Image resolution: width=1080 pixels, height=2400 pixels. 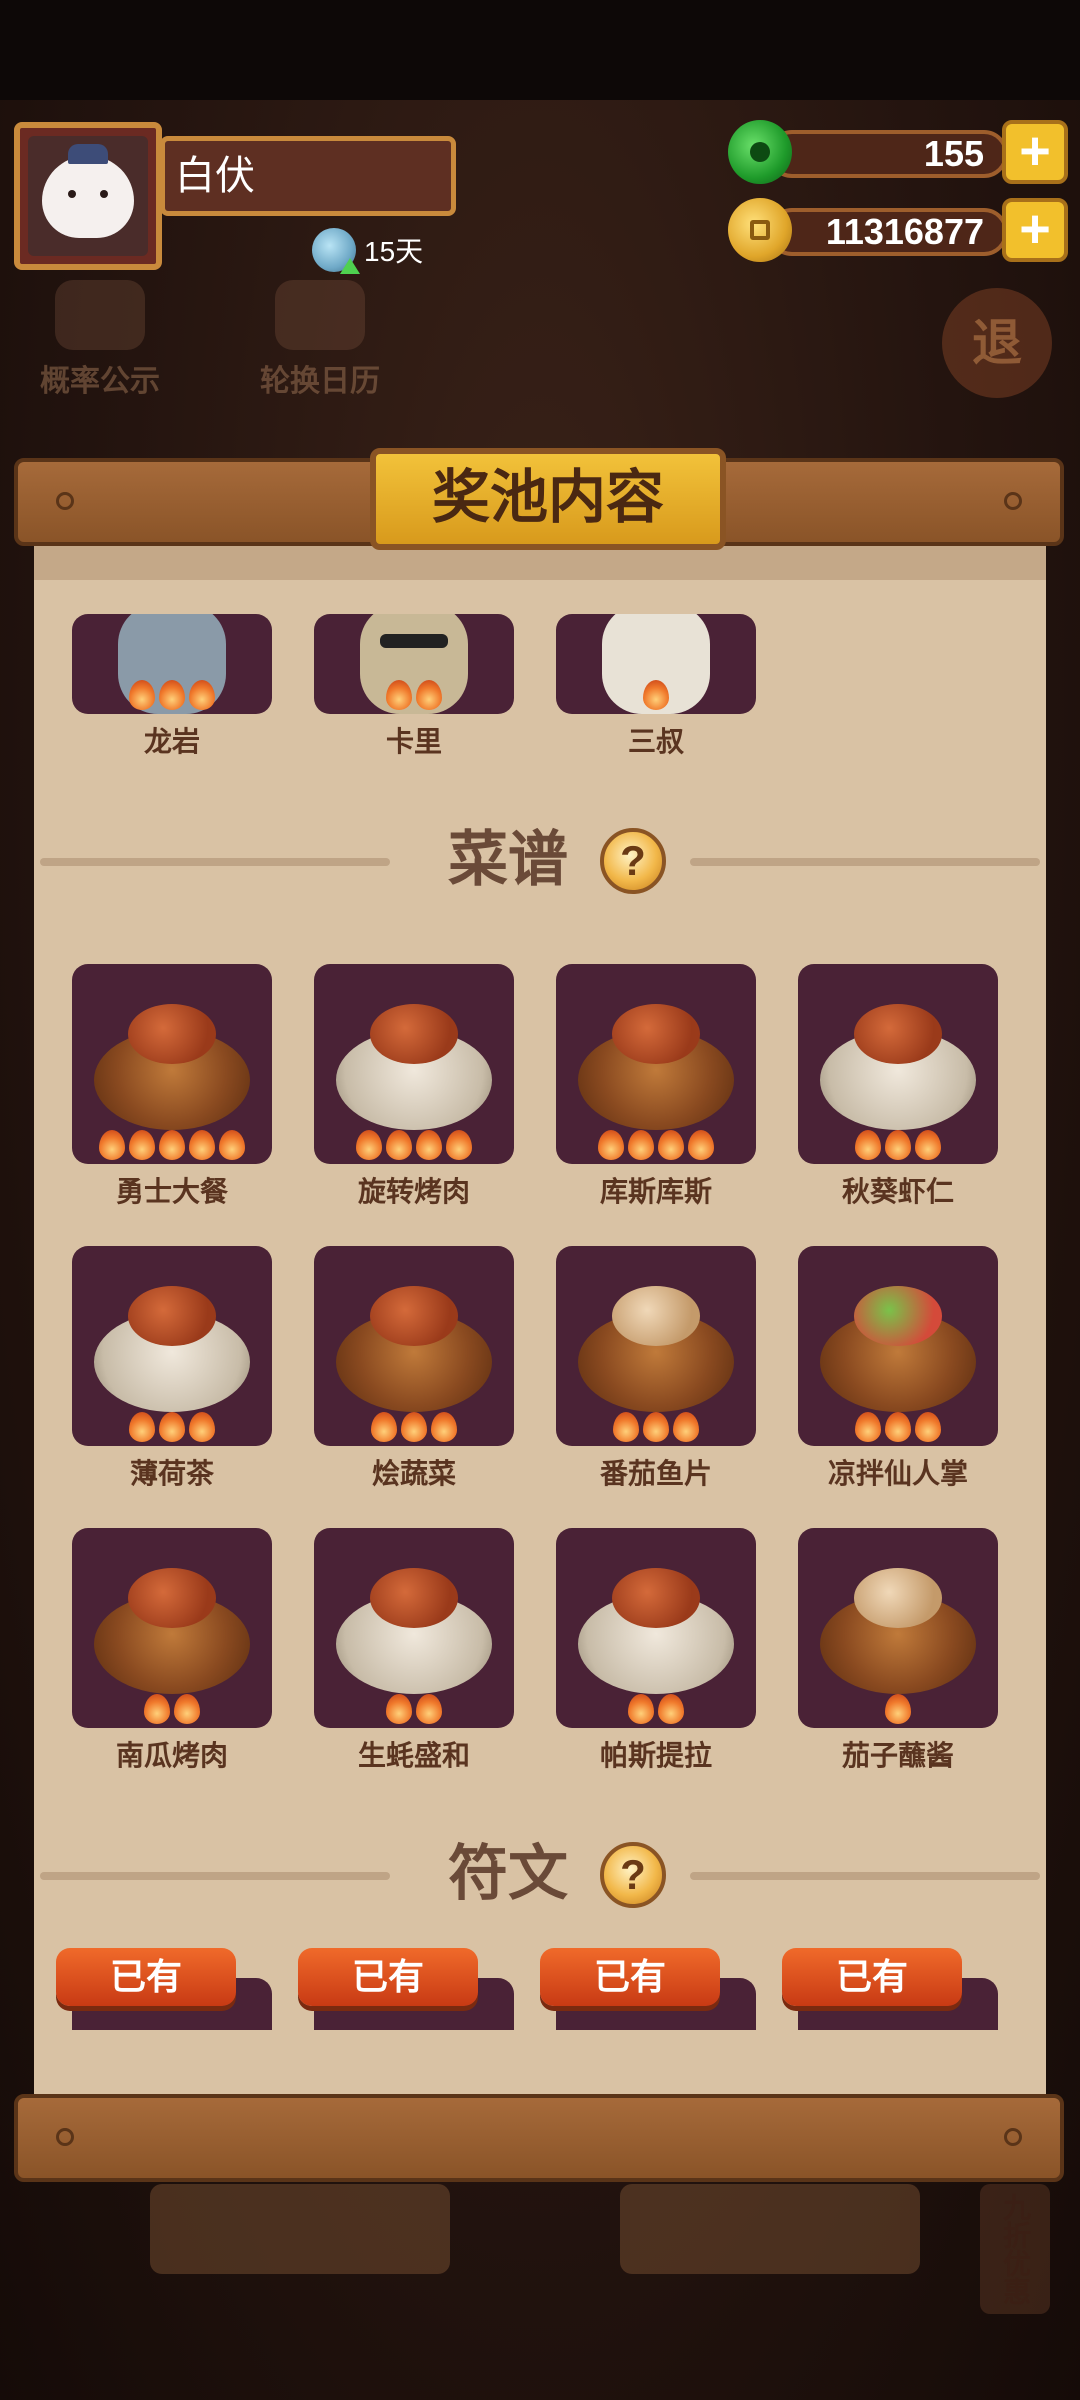 What do you see at coordinates (508, 1873) in the screenshot?
I see `runes-section-title: 符文` at bounding box center [508, 1873].